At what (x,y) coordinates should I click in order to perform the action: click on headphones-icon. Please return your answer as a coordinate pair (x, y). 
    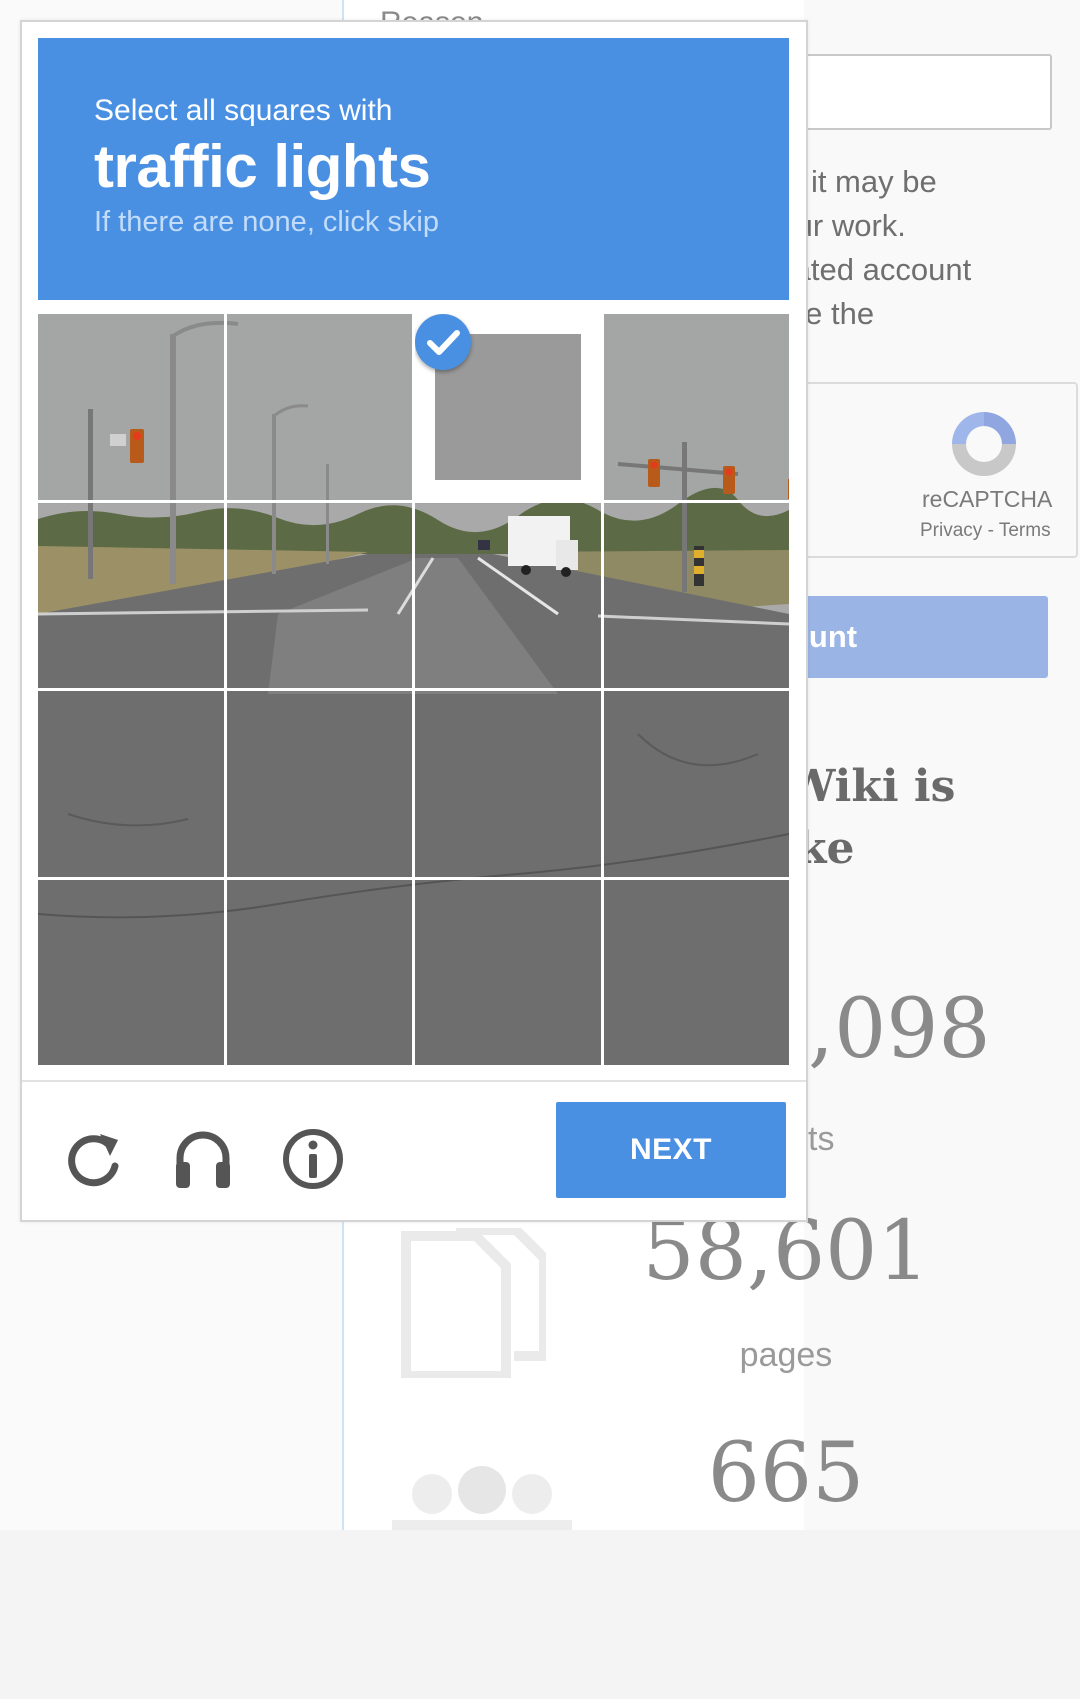
    Looking at the image, I should click on (203, 1159).